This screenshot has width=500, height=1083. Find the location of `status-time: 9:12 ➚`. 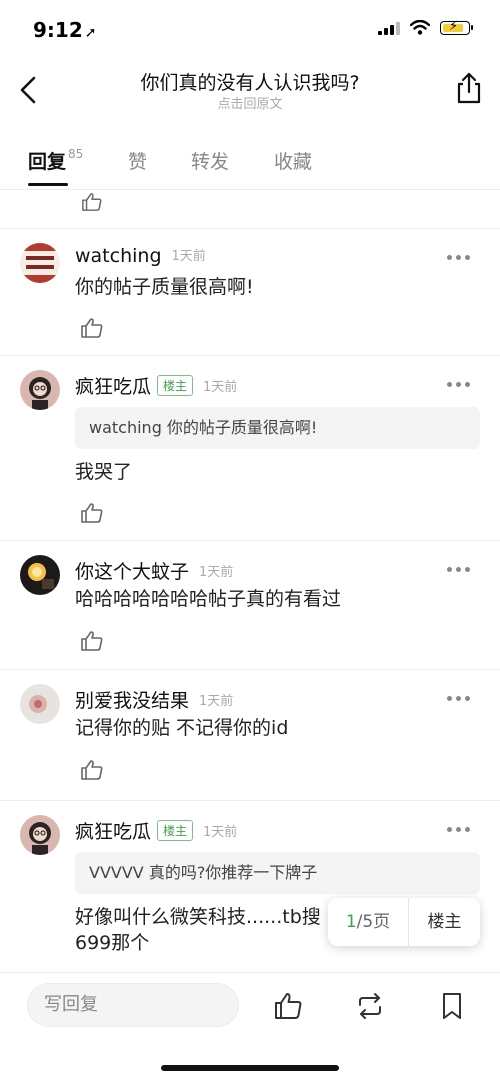

status-time: 9:12 ➚ is located at coordinates (65, 30).